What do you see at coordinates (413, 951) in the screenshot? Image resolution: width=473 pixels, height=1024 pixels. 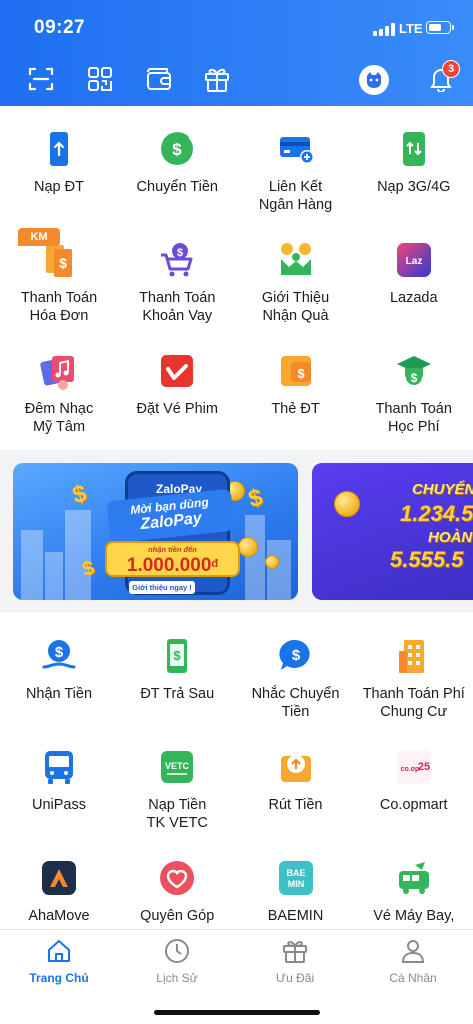 I see `user-icon` at bounding box center [413, 951].